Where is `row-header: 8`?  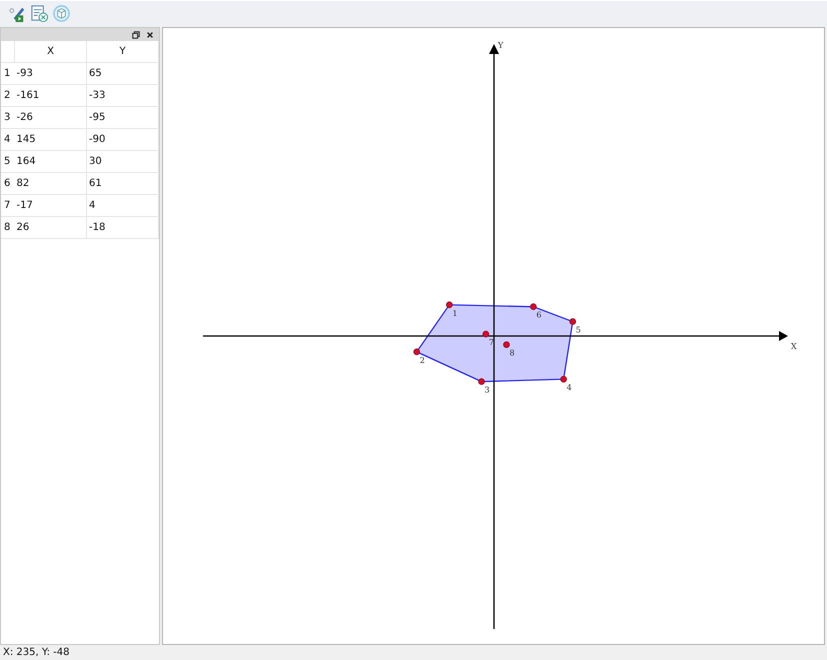 row-header: 8 is located at coordinates (7, 227).